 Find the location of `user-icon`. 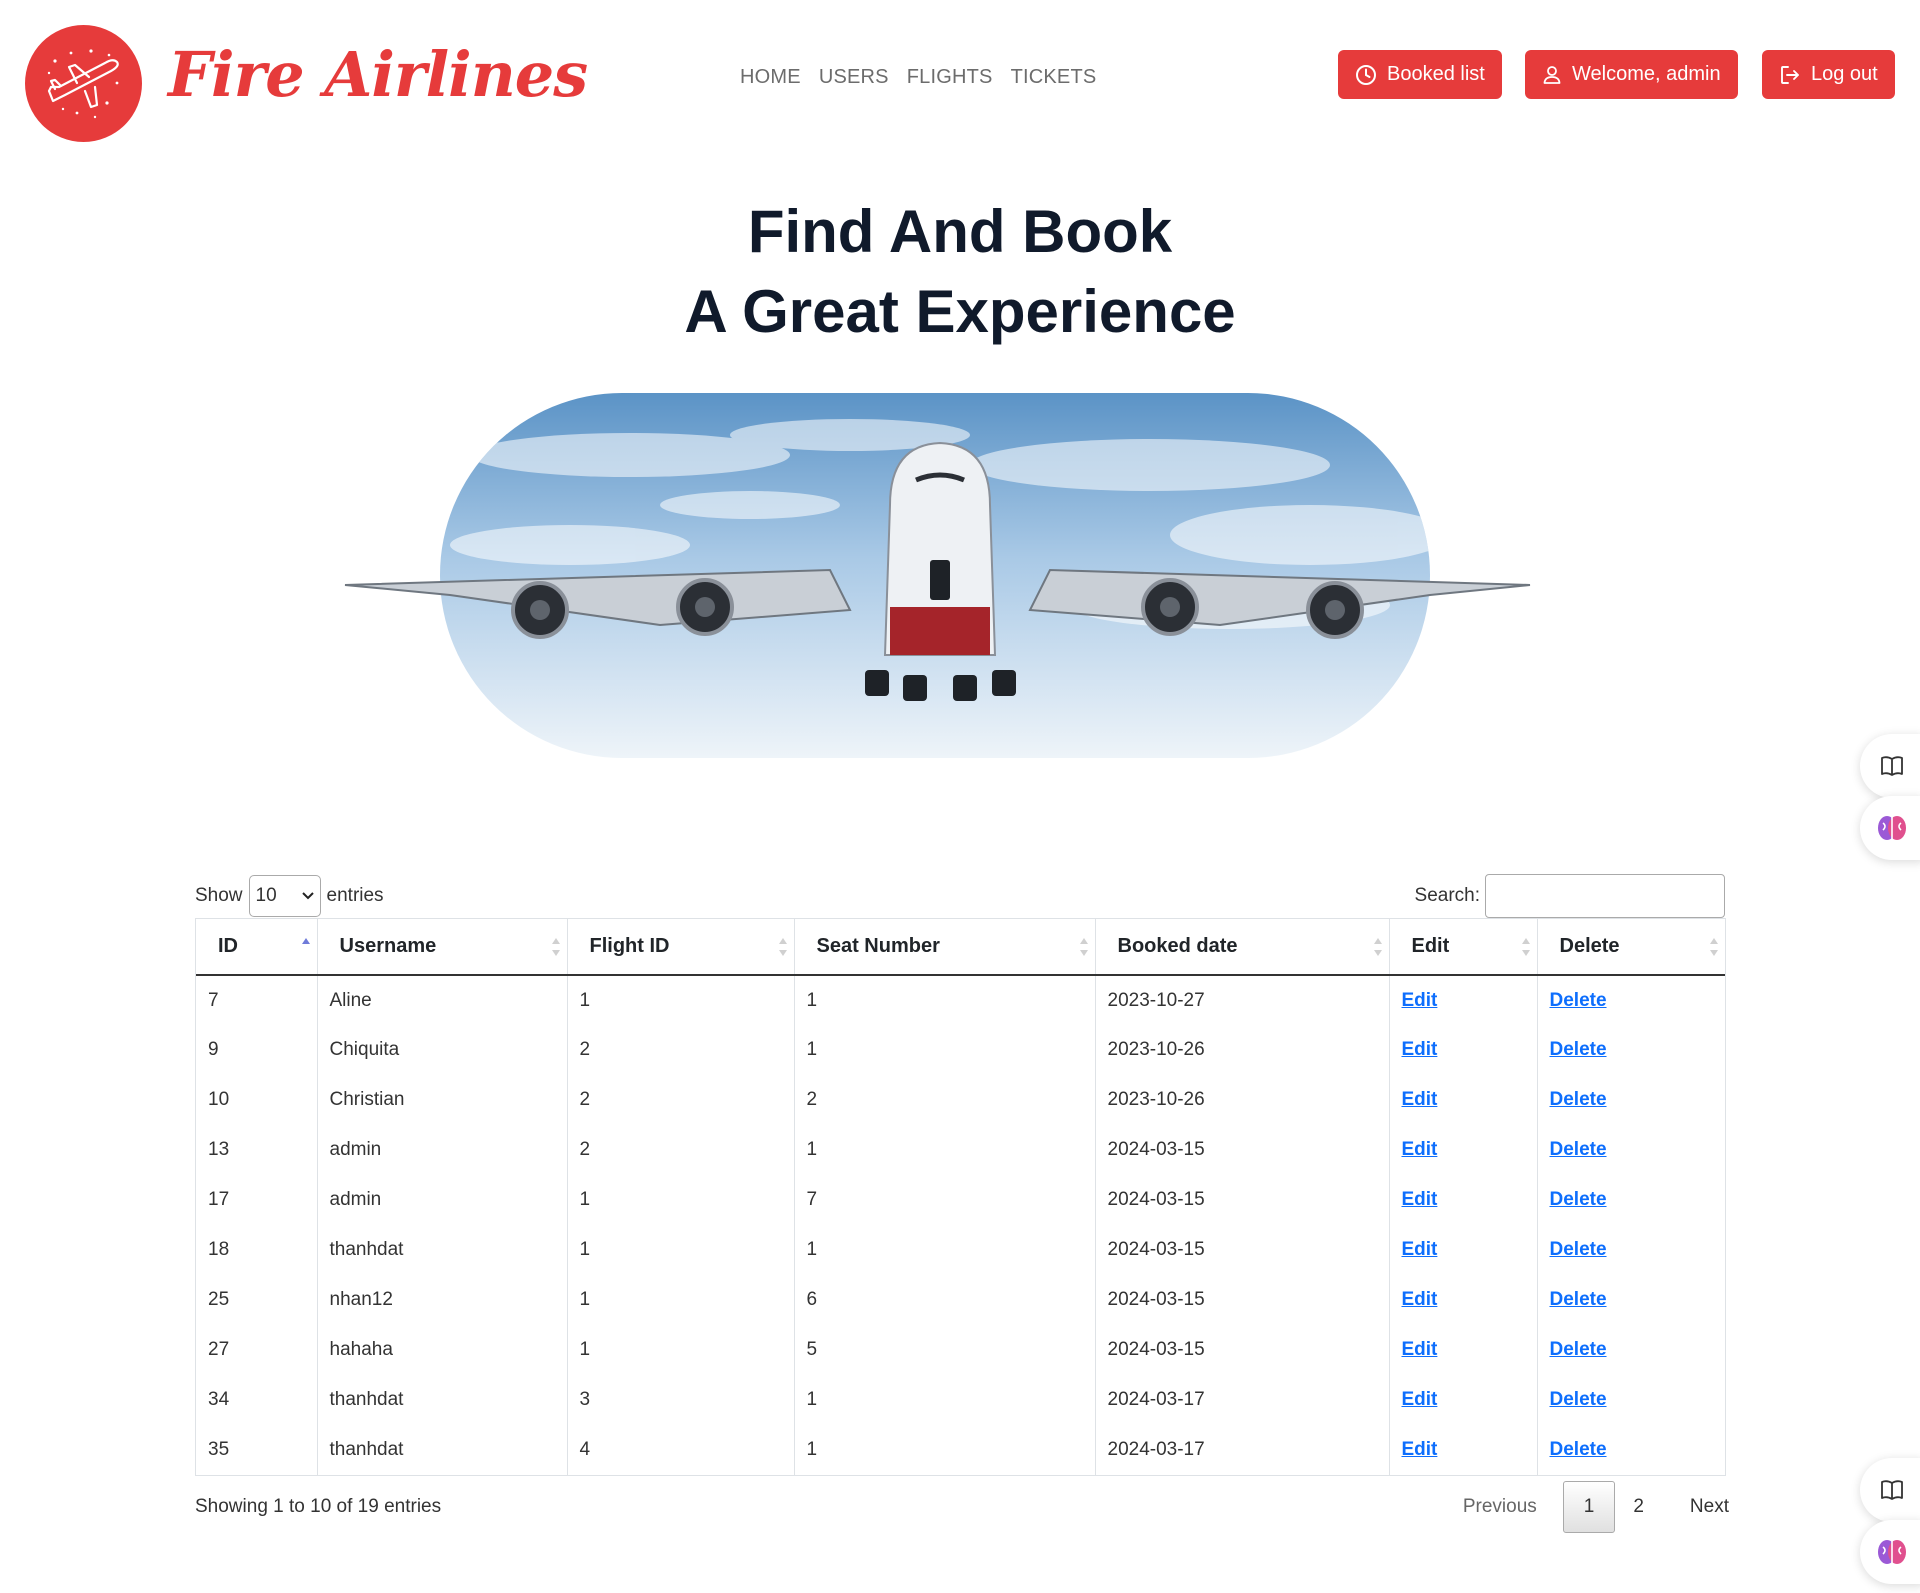

user-icon is located at coordinates (1552, 74).